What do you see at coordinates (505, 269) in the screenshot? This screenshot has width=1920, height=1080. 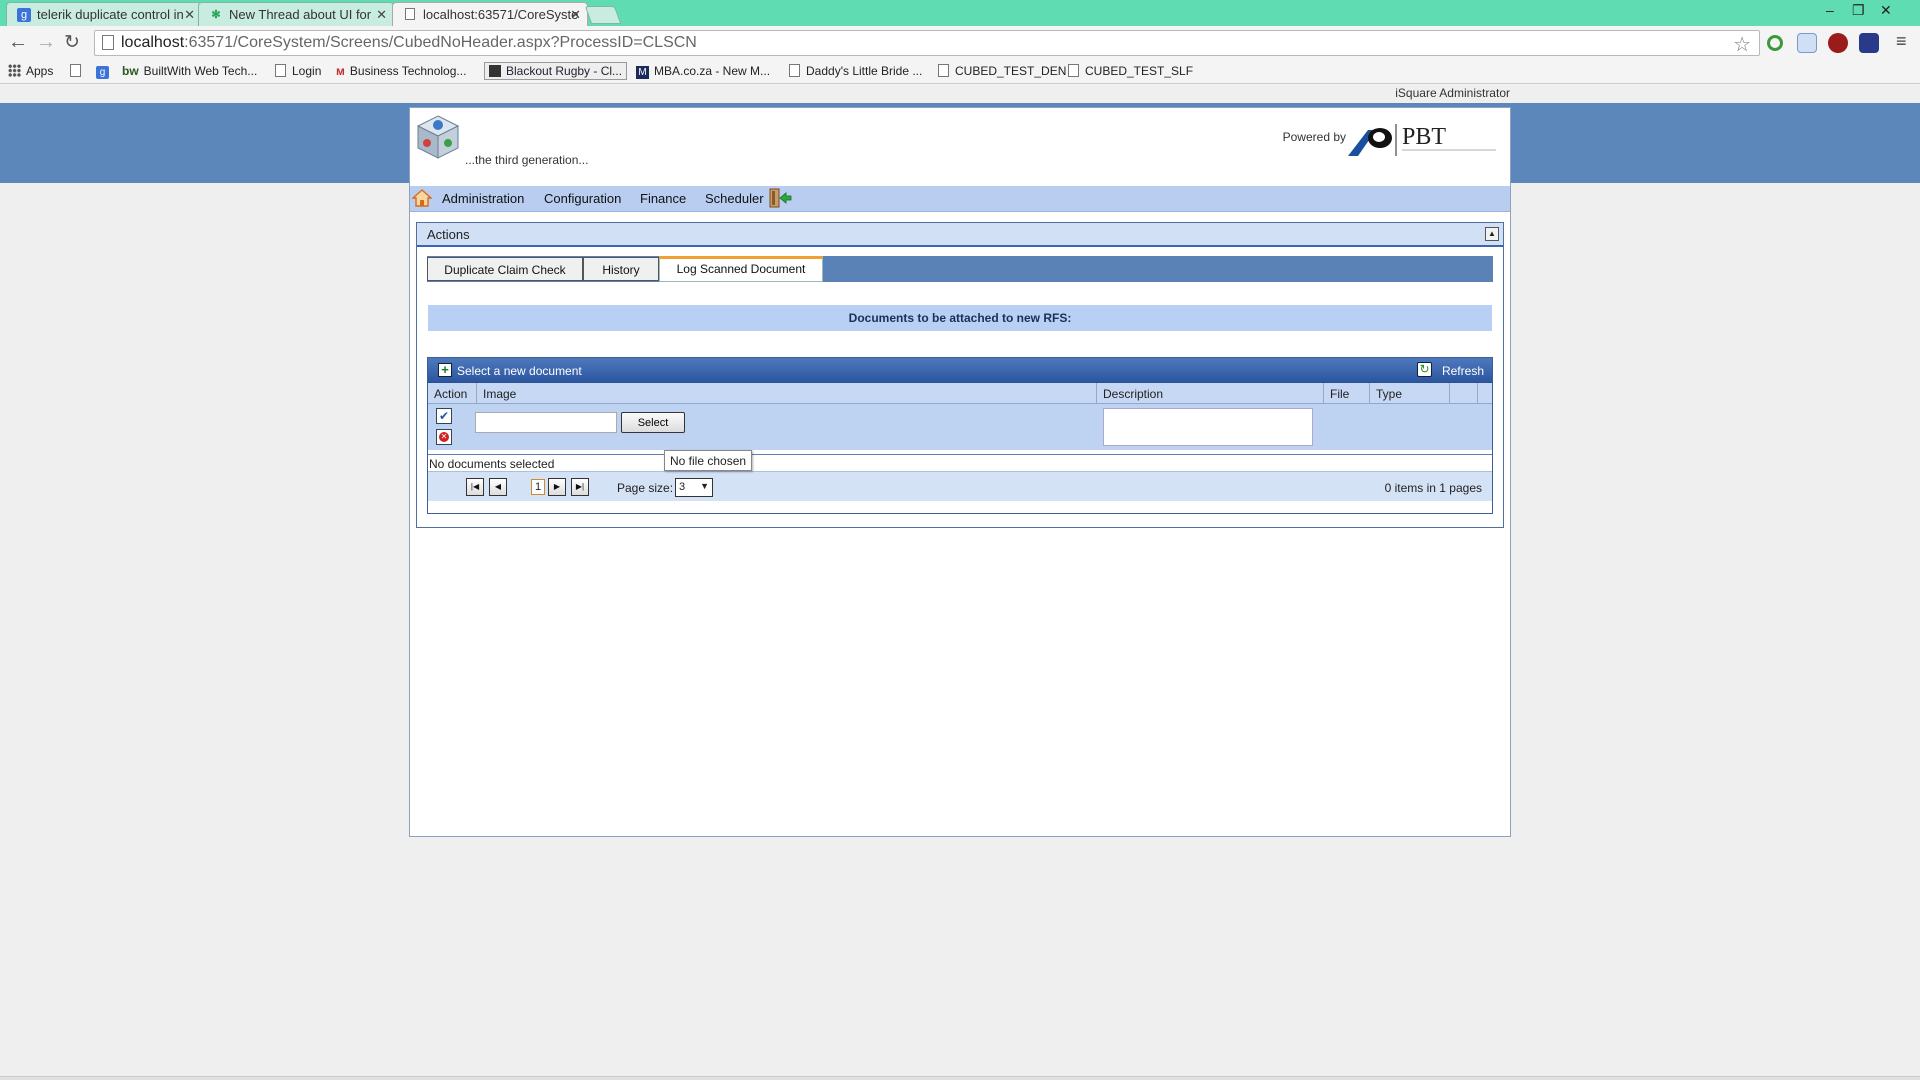 I see `tab-duplicate-claim-check: Duplicate Claim Check` at bounding box center [505, 269].